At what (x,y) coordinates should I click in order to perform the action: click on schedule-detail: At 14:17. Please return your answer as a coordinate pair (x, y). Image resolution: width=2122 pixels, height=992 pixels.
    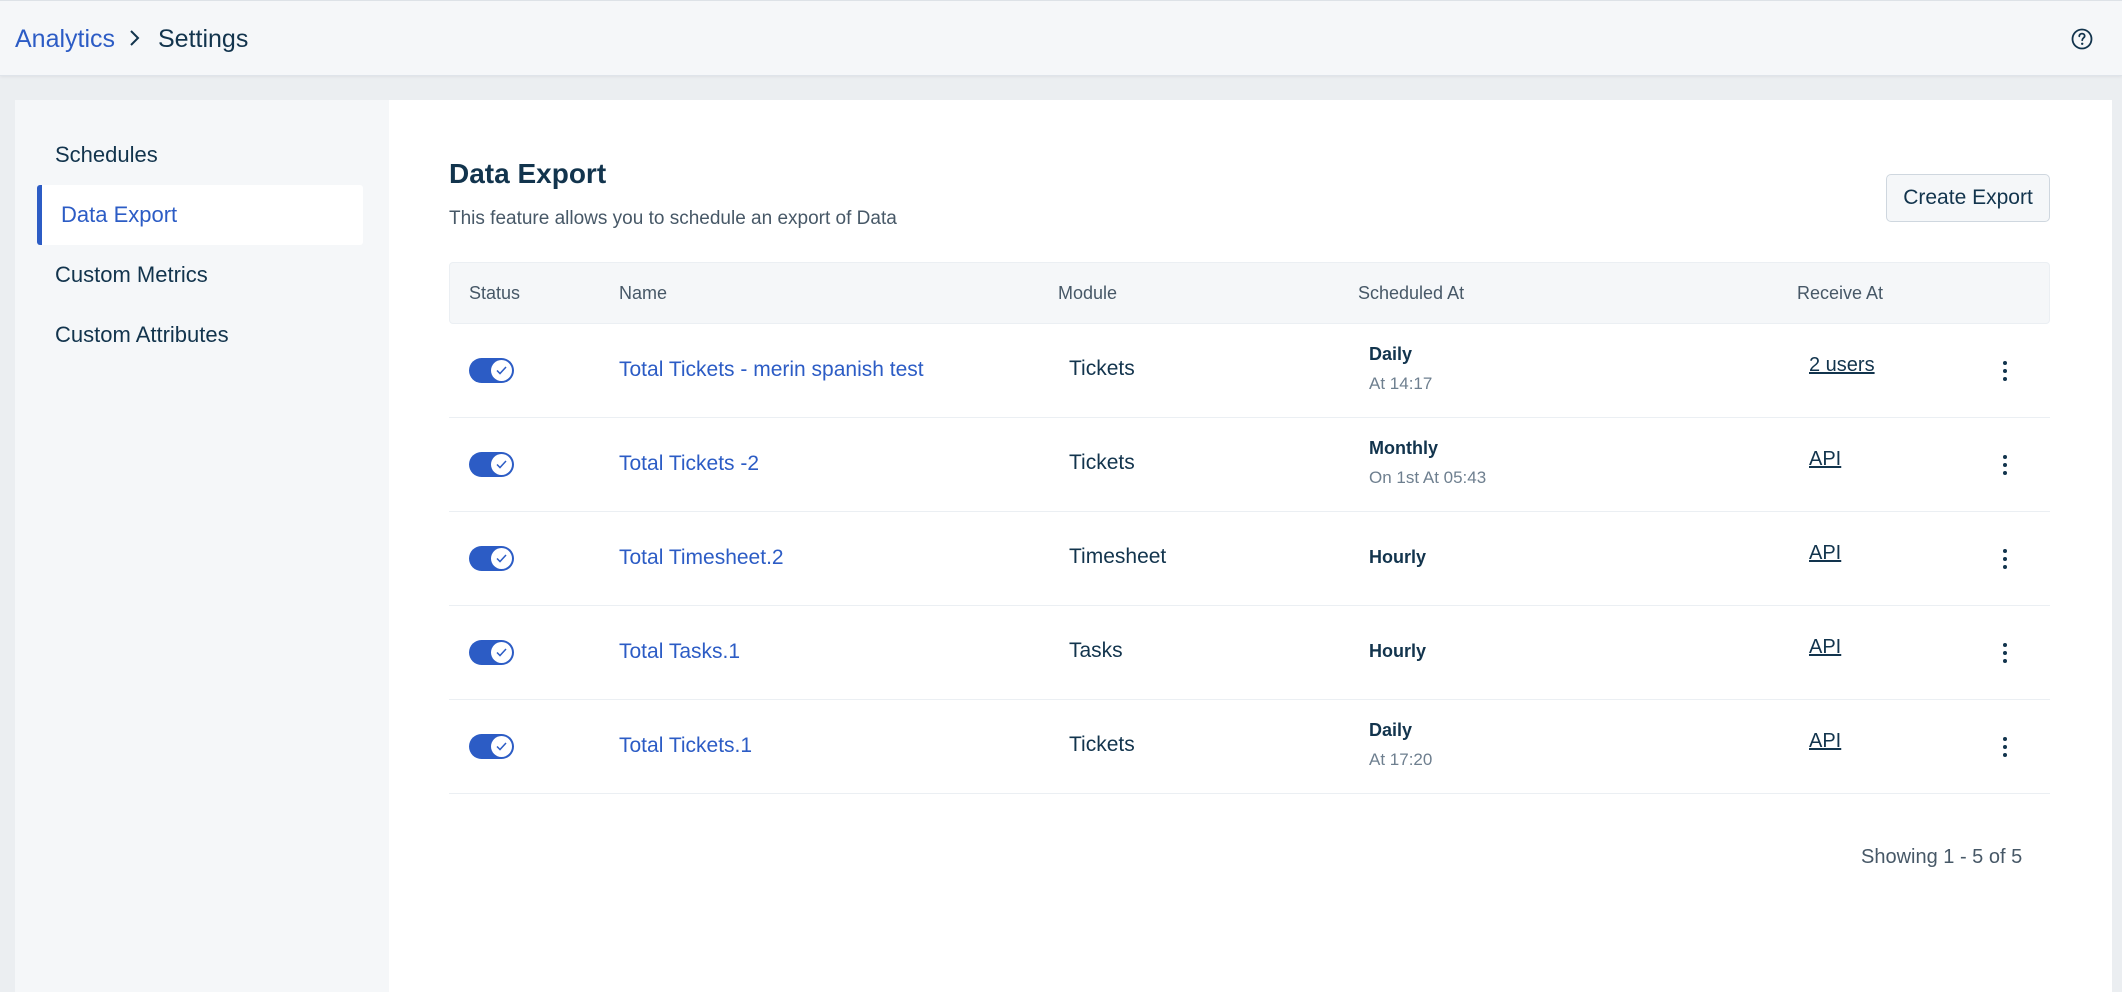
    Looking at the image, I should click on (1401, 383).